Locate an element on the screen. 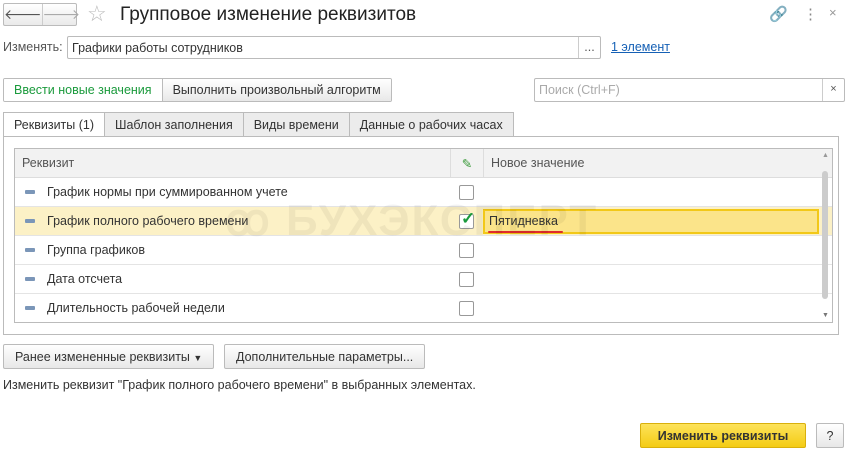 Image resolution: width=849 pixels, height=451 pixels. value-input: Пятидневка is located at coordinates (651, 221).